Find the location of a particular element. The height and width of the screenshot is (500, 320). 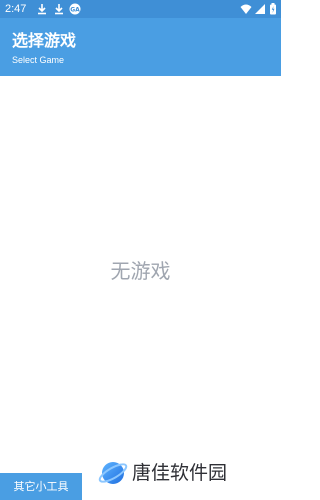

empty-state-text: 无游戏 is located at coordinates (140, 271).